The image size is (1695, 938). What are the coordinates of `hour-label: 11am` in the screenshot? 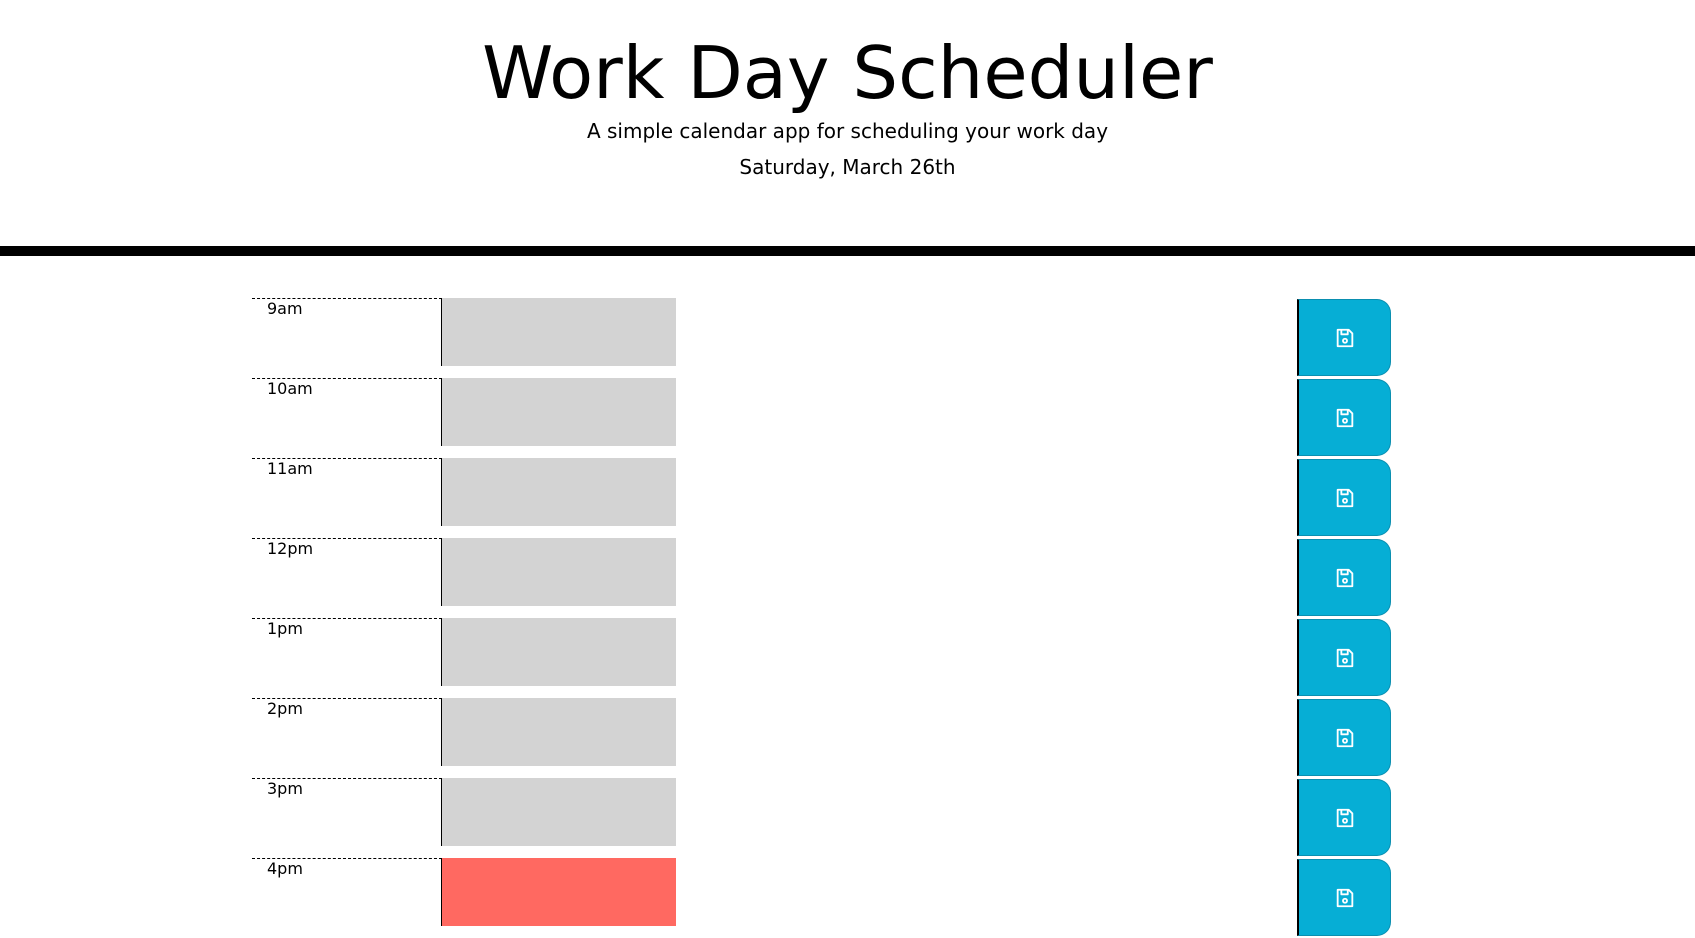 It's located at (347, 492).